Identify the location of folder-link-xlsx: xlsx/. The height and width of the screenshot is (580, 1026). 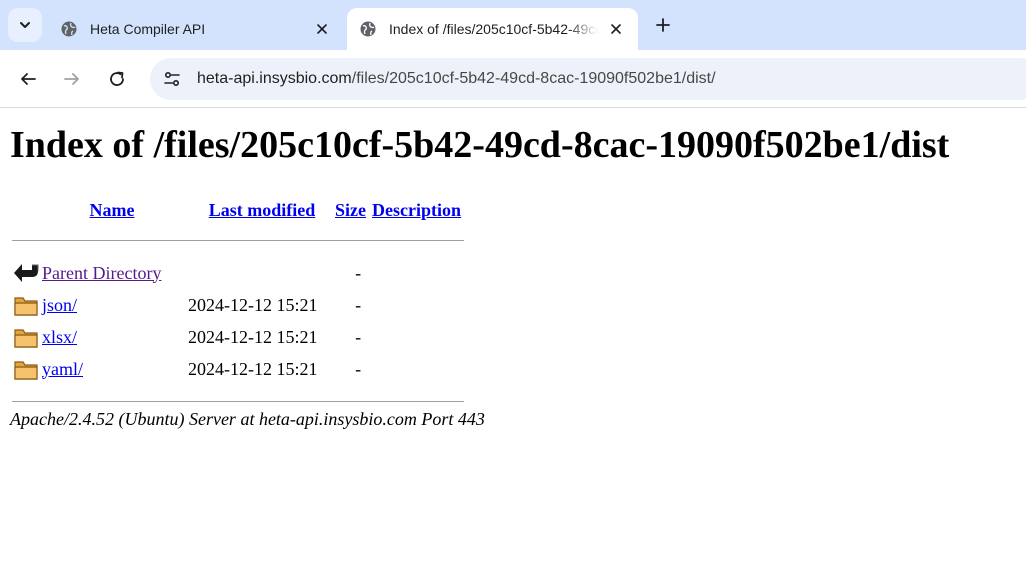
(59, 337).